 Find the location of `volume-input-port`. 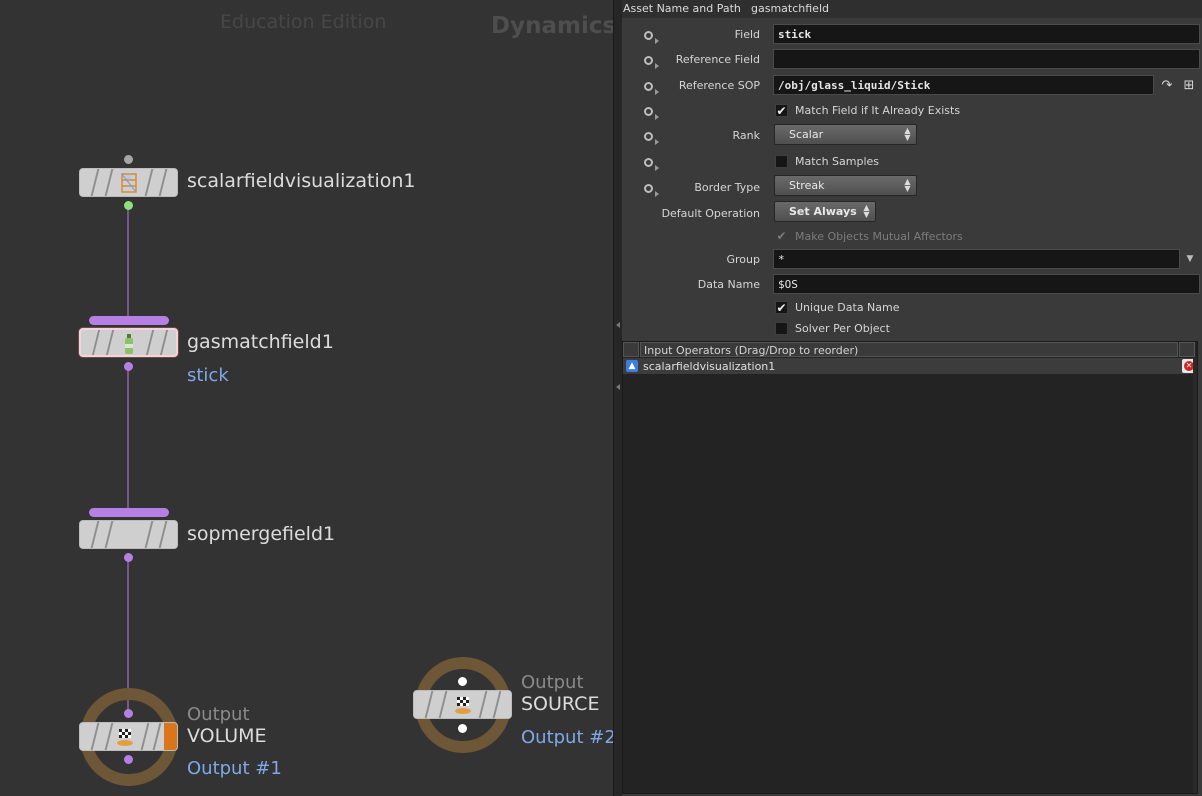

volume-input-port is located at coordinates (128, 713).